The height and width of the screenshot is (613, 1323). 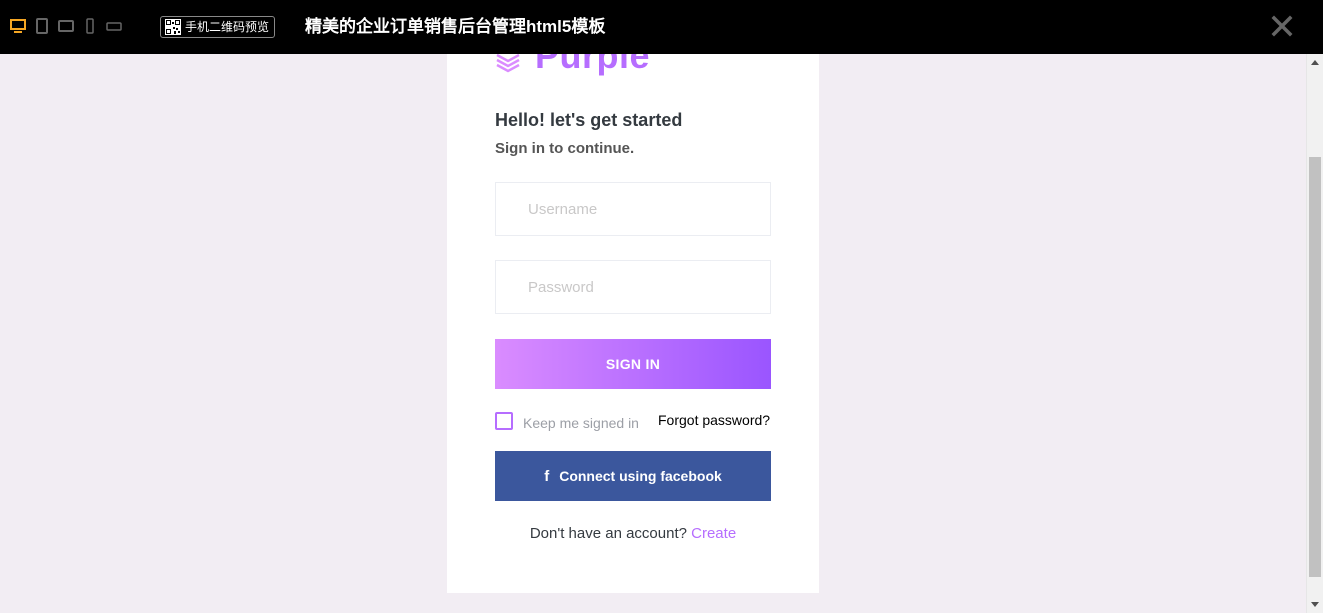 I want to click on scroll-thumb, so click(x=1315, y=367).